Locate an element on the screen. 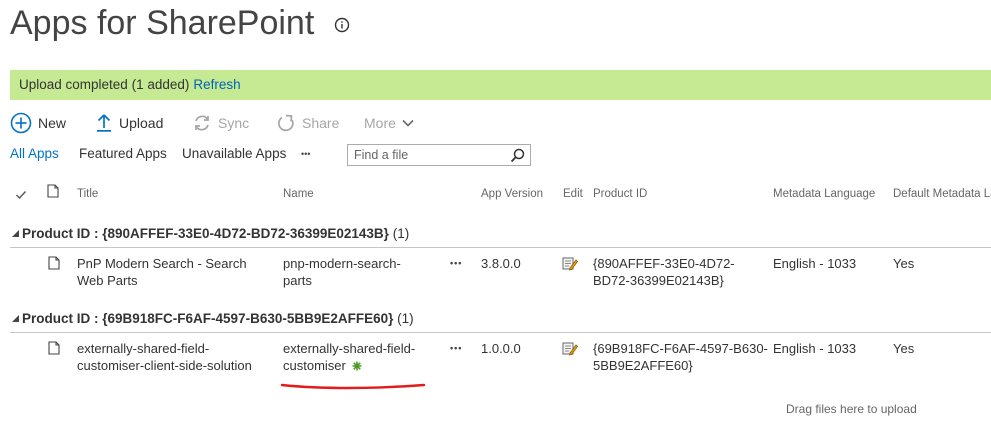 The image size is (991, 438). tab-all-apps: All Apps is located at coordinates (34, 156).